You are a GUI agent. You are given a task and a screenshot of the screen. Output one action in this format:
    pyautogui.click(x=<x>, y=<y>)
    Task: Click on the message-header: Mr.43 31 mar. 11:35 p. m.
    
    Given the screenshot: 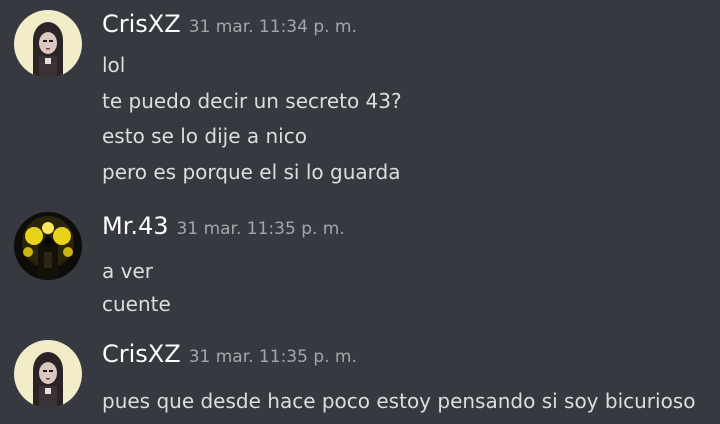 What is the action you would take?
    pyautogui.click(x=223, y=230)
    